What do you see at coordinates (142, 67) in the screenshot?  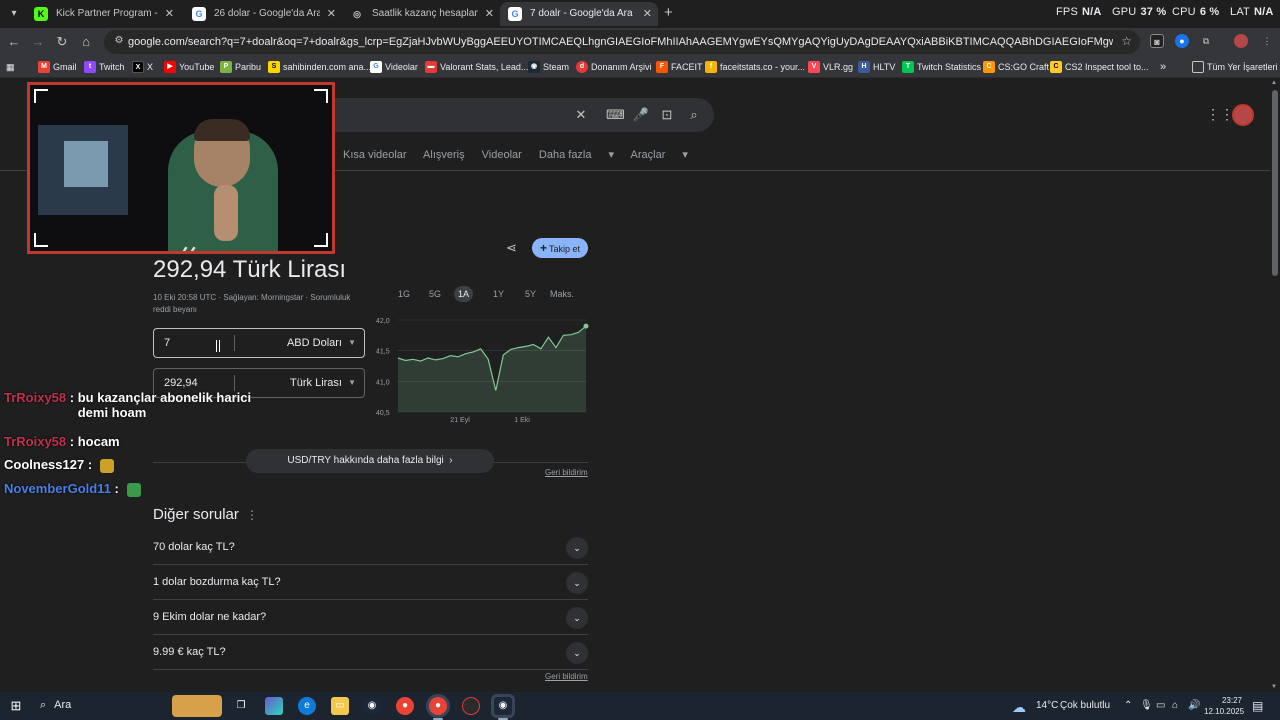 I see `bookmark-x: XX` at bounding box center [142, 67].